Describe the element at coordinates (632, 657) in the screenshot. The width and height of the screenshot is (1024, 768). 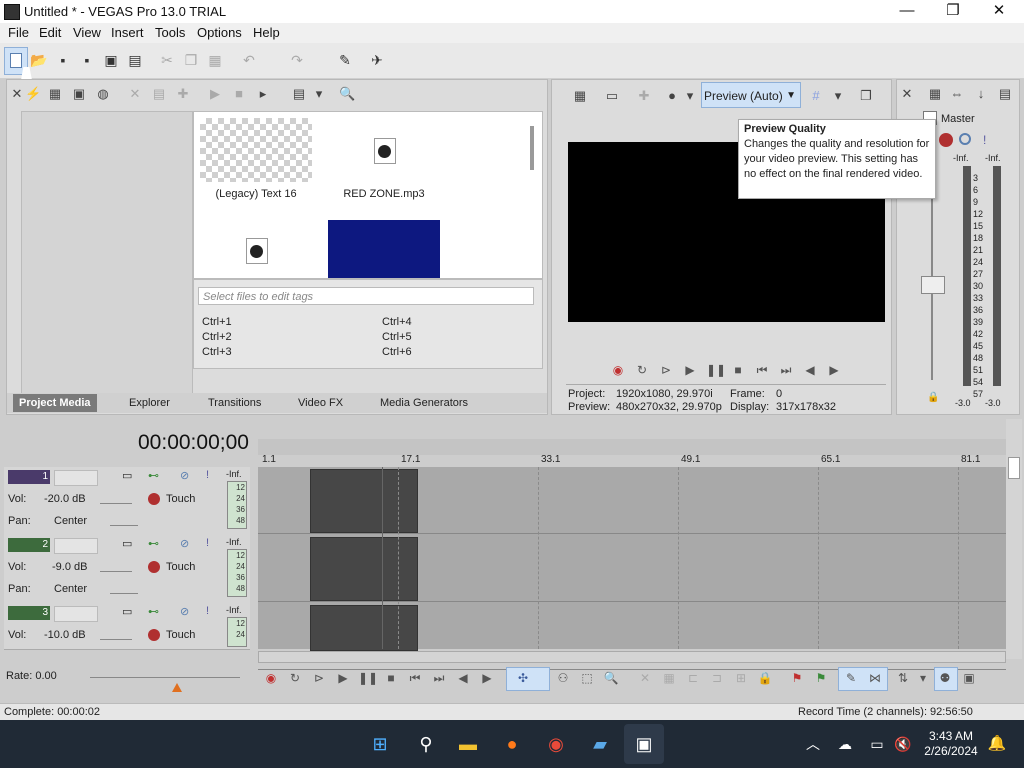
I see `horizontal-scrollbar` at that location.